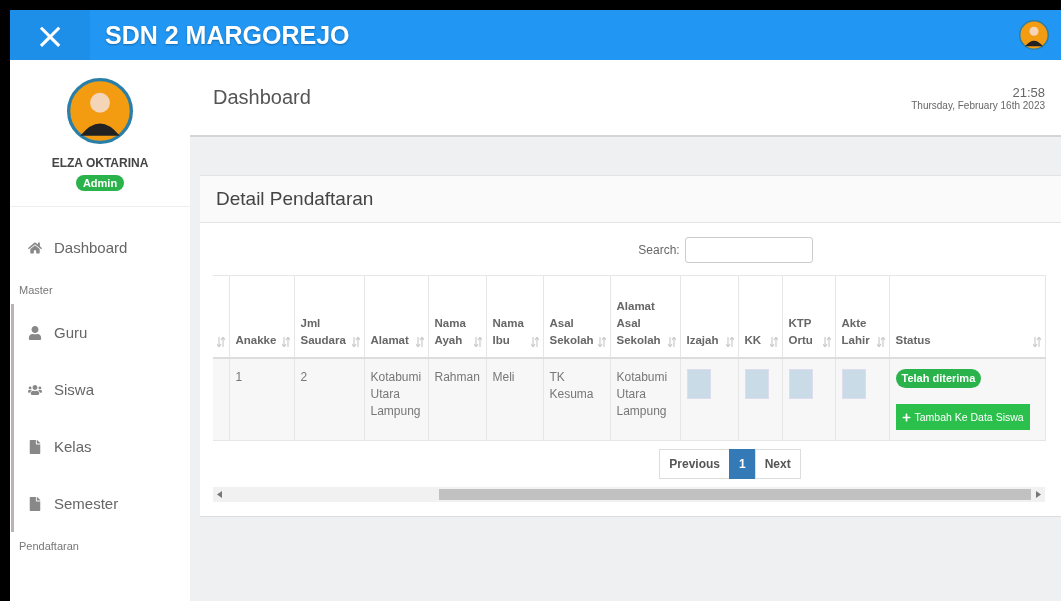  I want to click on user-icon, so click(35, 332).